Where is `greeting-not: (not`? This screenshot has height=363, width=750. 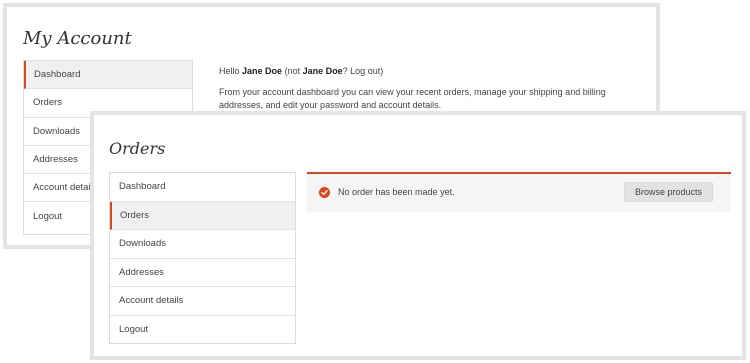 greeting-not: (not is located at coordinates (292, 71).